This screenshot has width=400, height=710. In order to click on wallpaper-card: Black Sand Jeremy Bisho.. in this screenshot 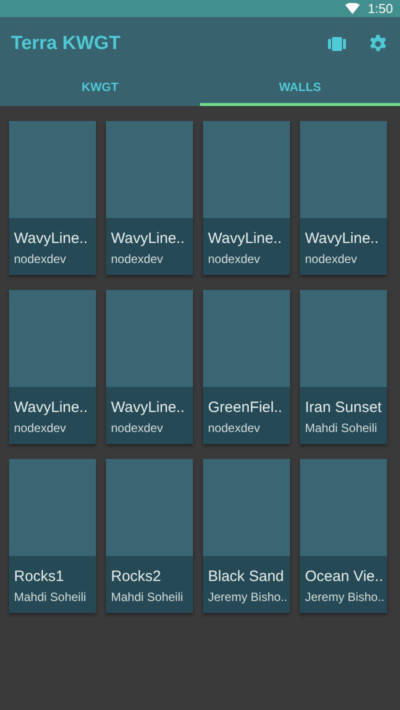, I will do `click(246, 536)`.